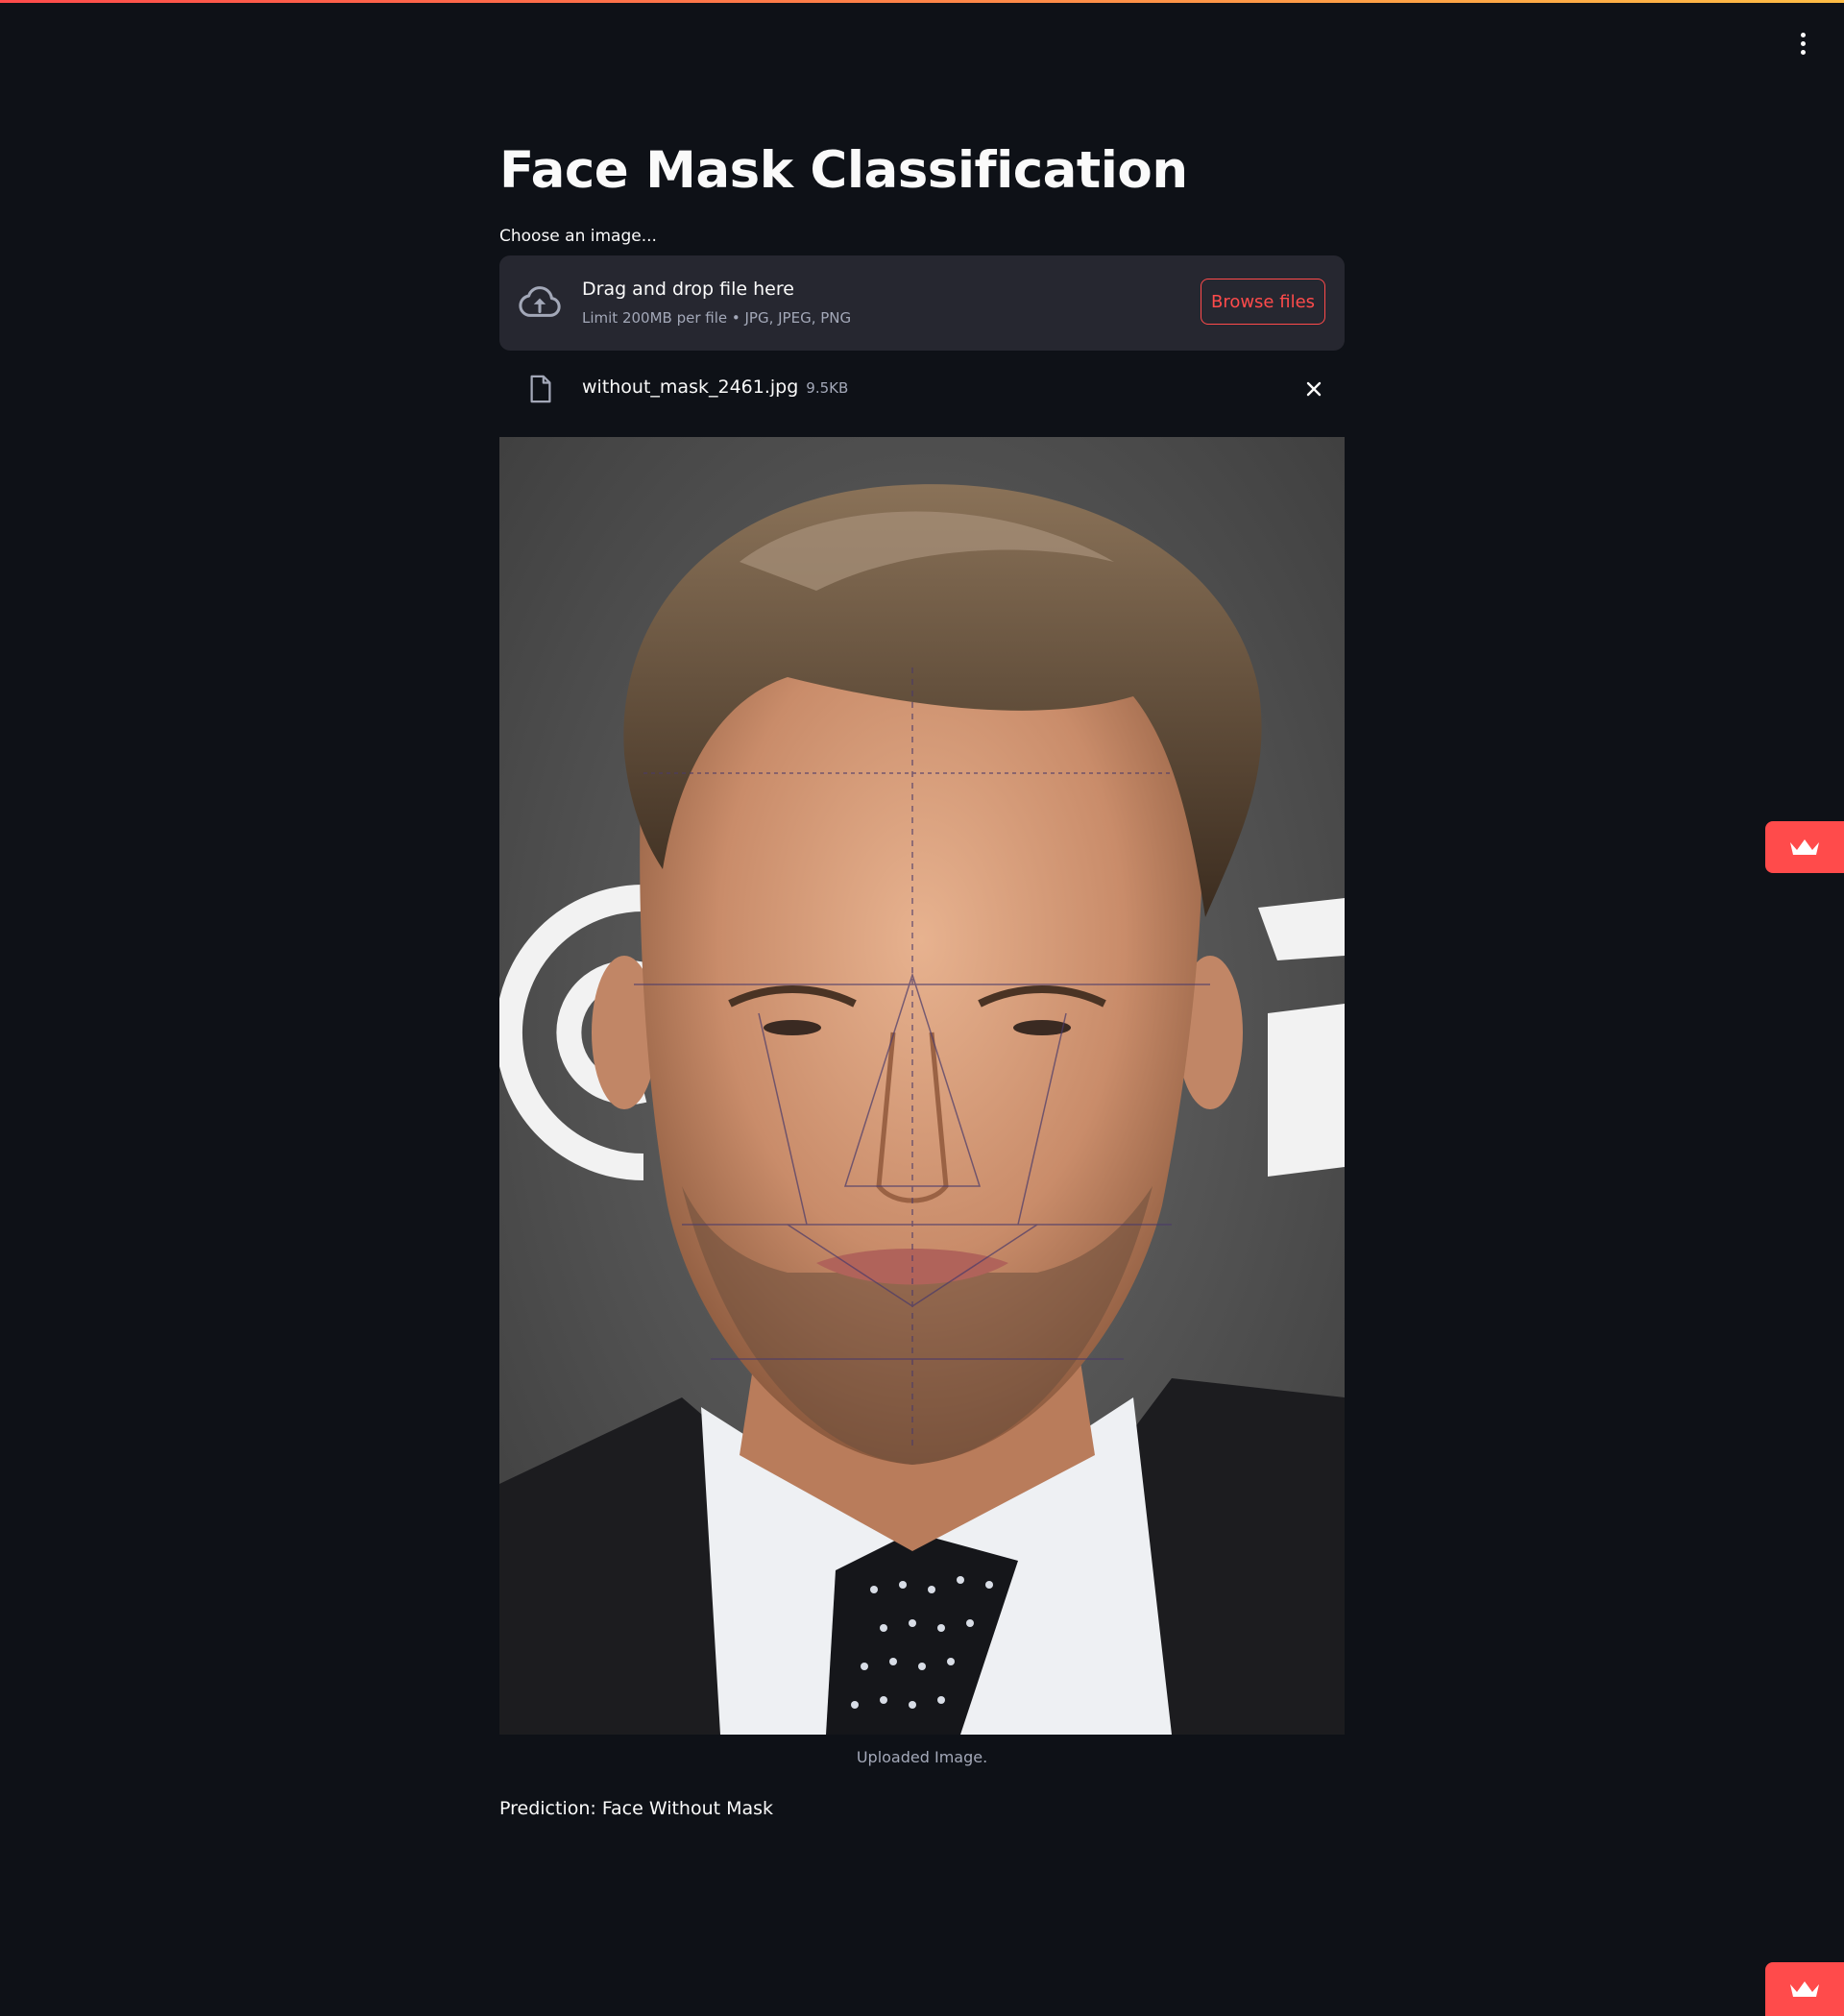 The width and height of the screenshot is (1844, 2016). What do you see at coordinates (1263, 302) in the screenshot?
I see `browse-files-button: Browse files` at bounding box center [1263, 302].